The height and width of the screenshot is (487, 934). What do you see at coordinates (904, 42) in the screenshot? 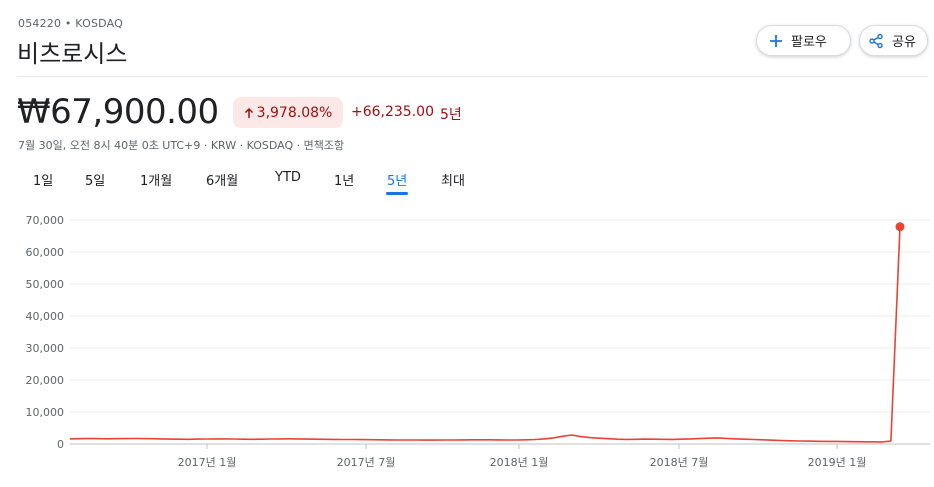
I see `share-label: 공유` at bounding box center [904, 42].